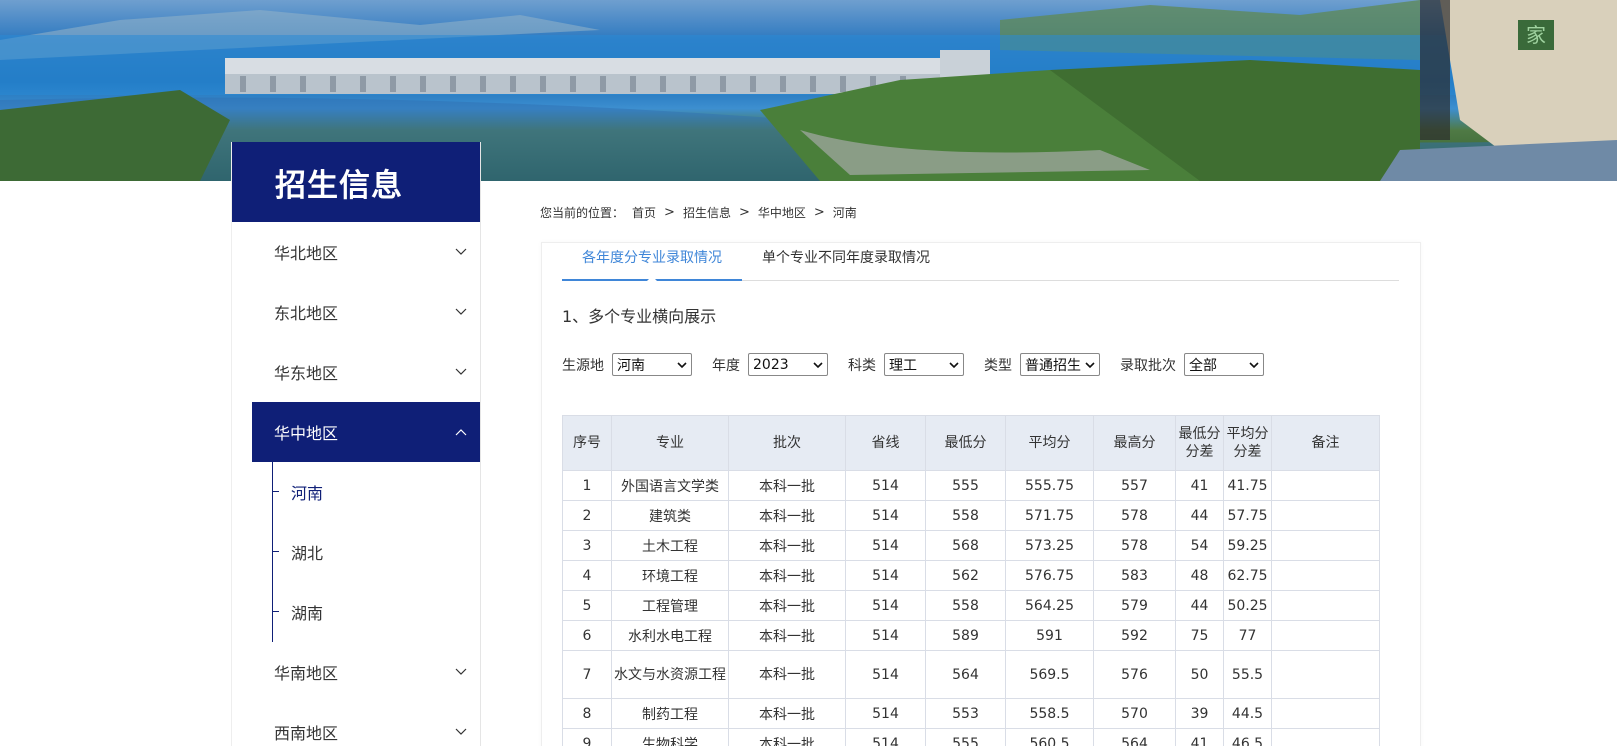  I want to click on breadcrumb-current: 河南, so click(845, 212).